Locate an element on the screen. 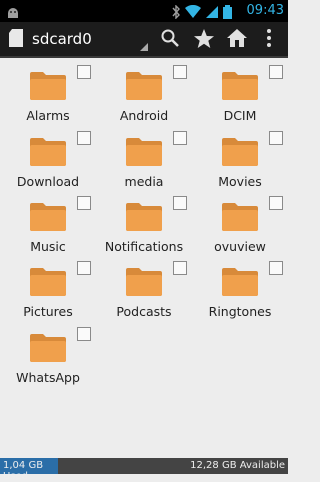  storage-used-fill: 1,04 GB Used is located at coordinates (29, 470).